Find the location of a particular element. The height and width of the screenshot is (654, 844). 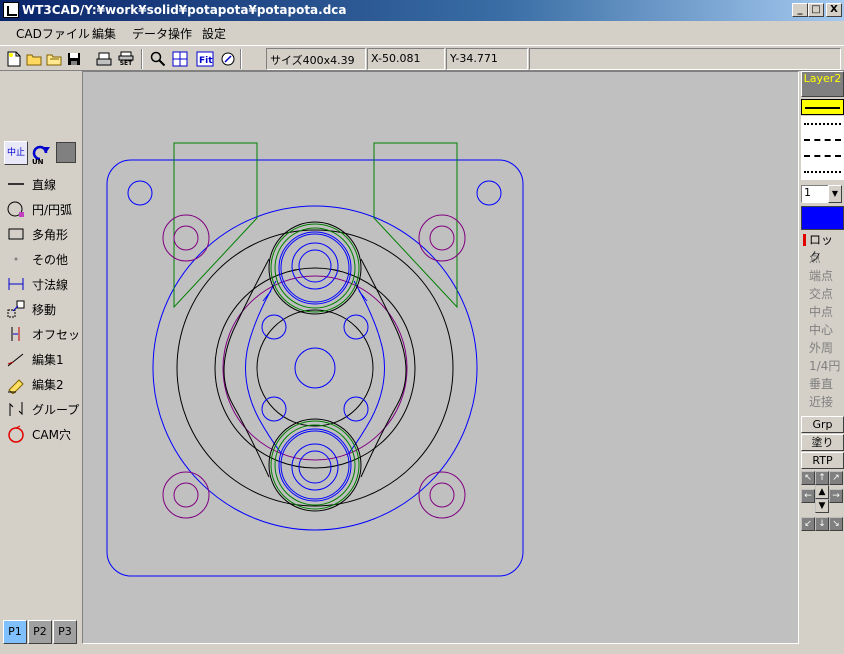

snap-circumference: 外周 is located at coordinates (821, 347).